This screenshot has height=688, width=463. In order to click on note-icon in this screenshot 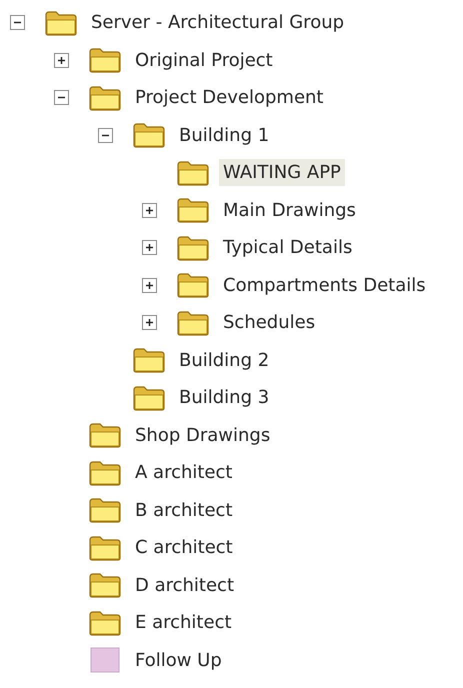, I will do `click(105, 660)`.